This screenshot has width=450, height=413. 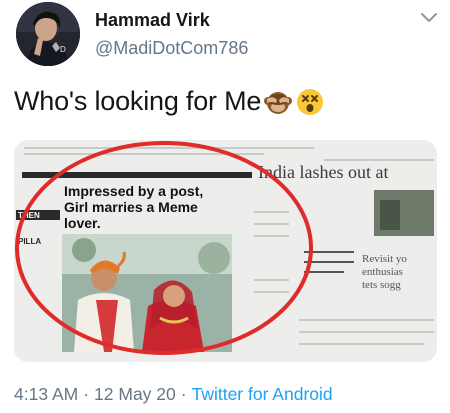 I want to click on avatar: D, so click(x=48, y=34).